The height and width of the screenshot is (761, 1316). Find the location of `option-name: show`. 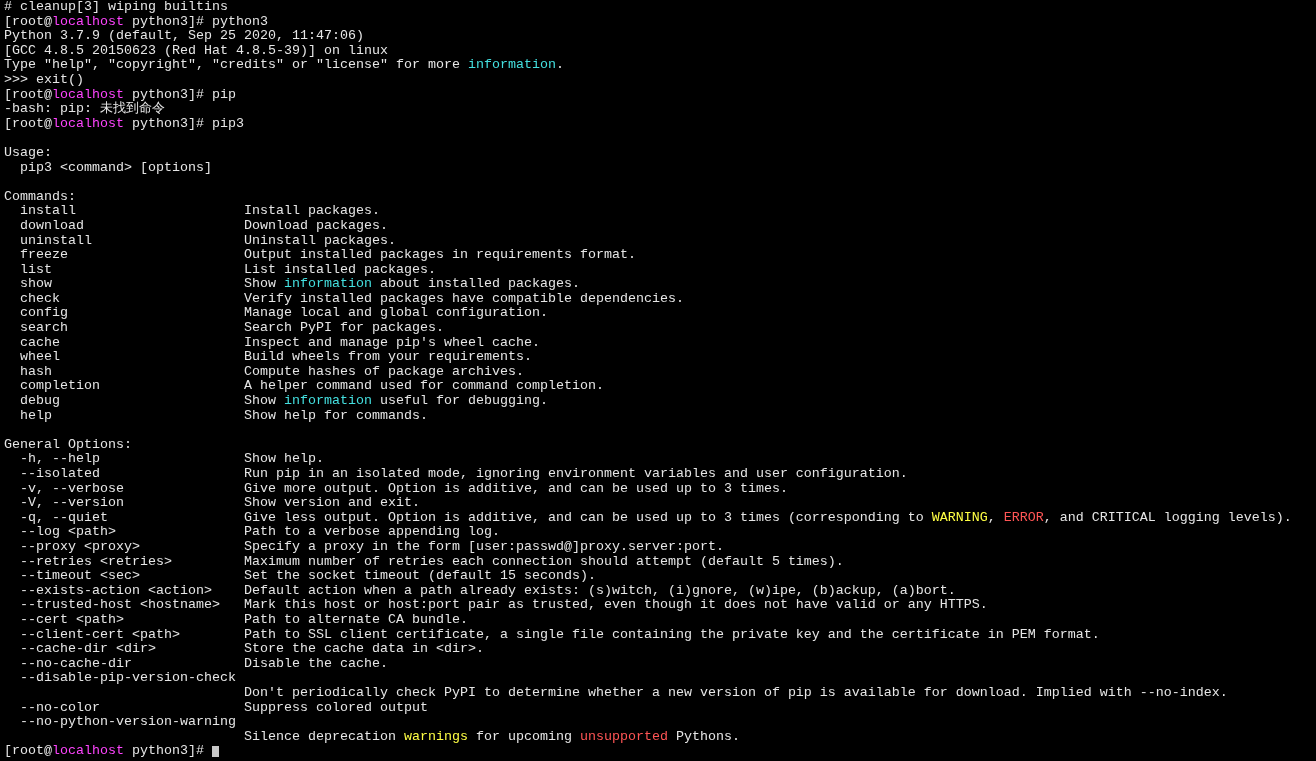

option-name: show is located at coordinates (36, 284).